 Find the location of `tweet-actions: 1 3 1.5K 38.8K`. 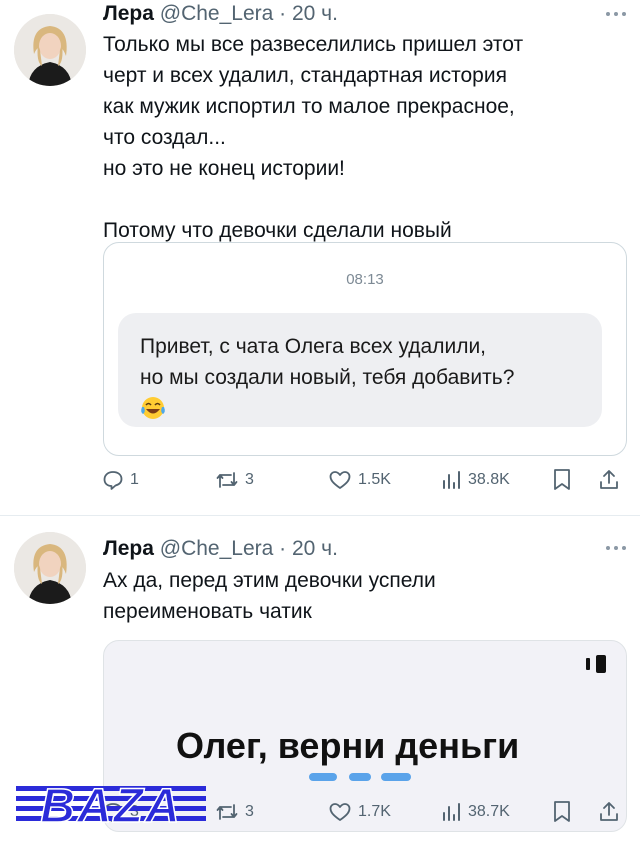

tweet-actions: 1 3 1.5K 38.8K is located at coordinates (365, 480).